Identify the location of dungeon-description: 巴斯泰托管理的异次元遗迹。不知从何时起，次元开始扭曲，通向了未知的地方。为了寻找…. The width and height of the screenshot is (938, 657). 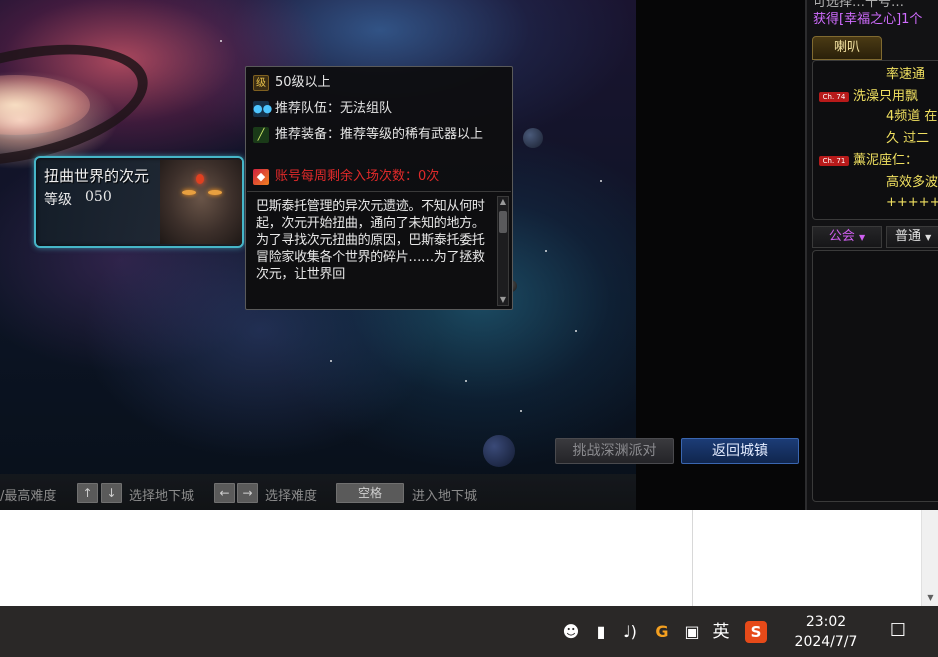
(370, 240).